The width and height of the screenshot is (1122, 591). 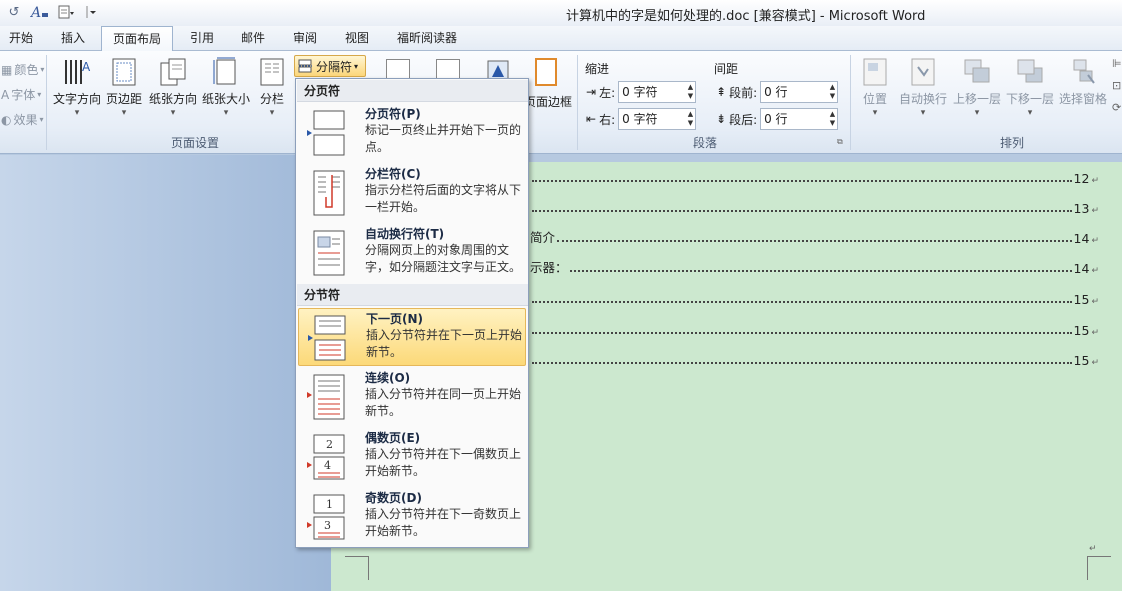 What do you see at coordinates (329, 253) in the screenshot?
I see `text-wrapping-break-icon` at bounding box center [329, 253].